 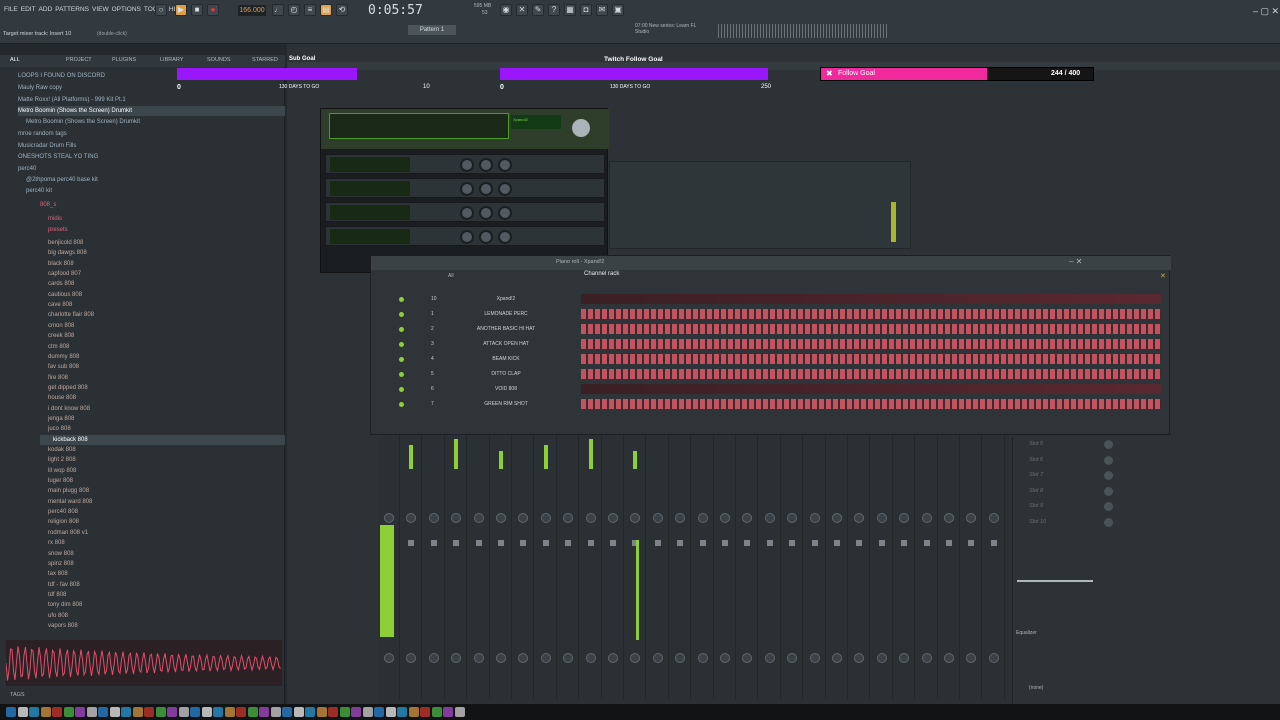 What do you see at coordinates (1036, 491) in the screenshot?
I see `fx-slot: Slot 8` at bounding box center [1036, 491].